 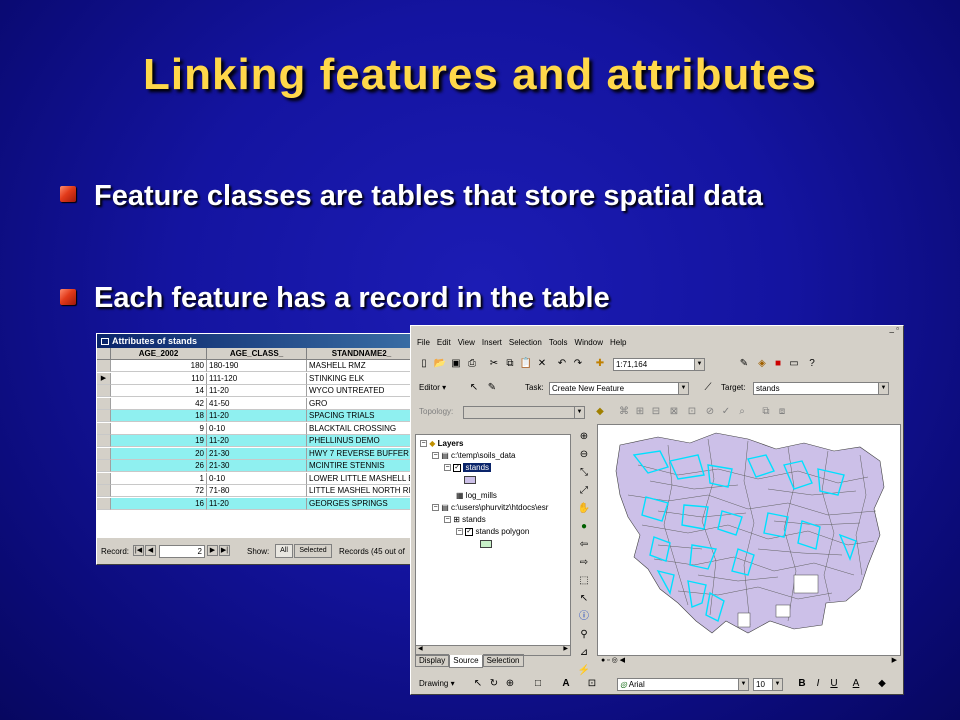 What do you see at coordinates (640, 412) in the screenshot?
I see `topology-edit-icon: ⊞` at bounding box center [640, 412].